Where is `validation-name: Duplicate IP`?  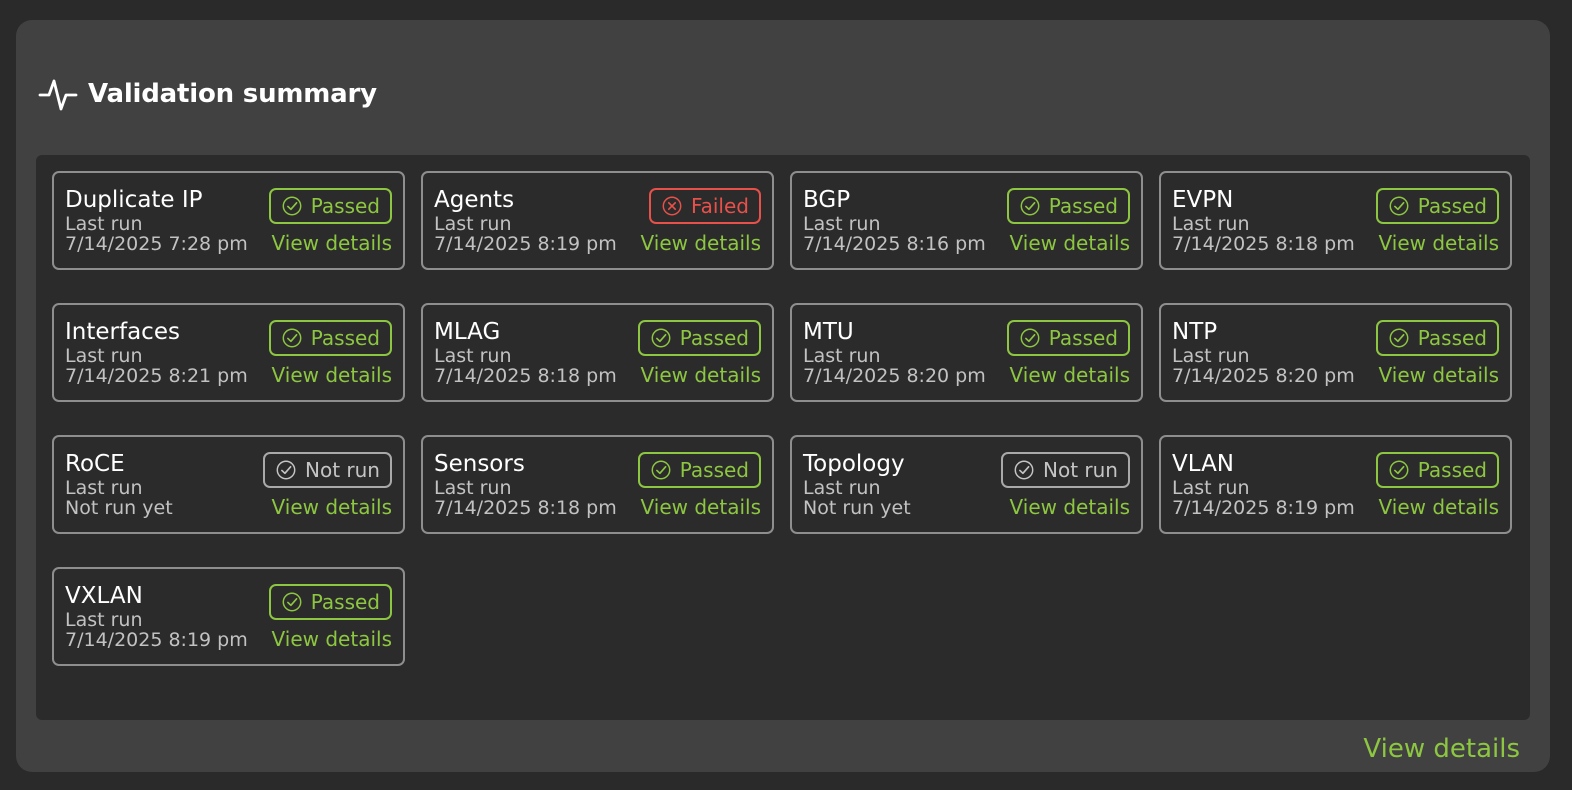 validation-name: Duplicate IP is located at coordinates (134, 200).